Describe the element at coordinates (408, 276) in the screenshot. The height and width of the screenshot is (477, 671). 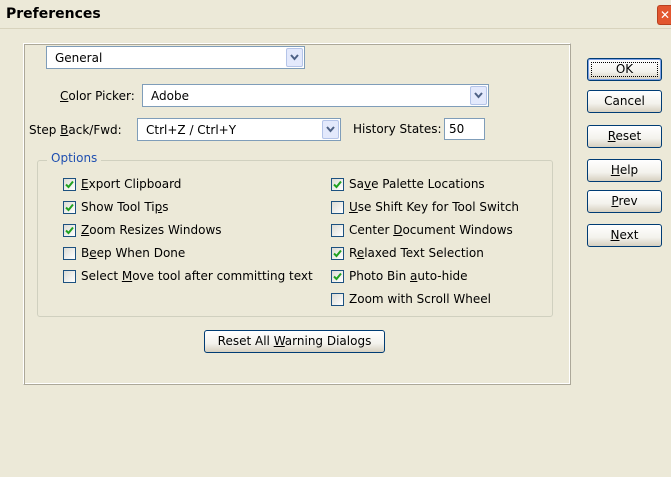
I see `checkbox-label: Photo Bin auto-hide` at that location.